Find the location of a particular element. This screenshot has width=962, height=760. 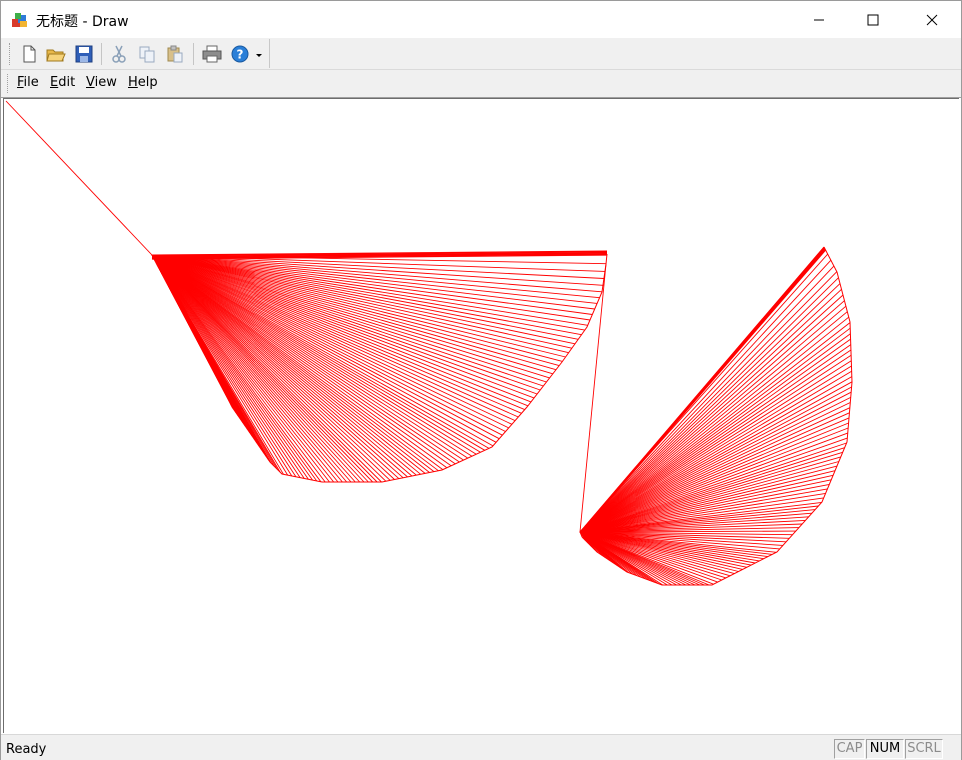

minimize-icon is located at coordinates (819, 19).